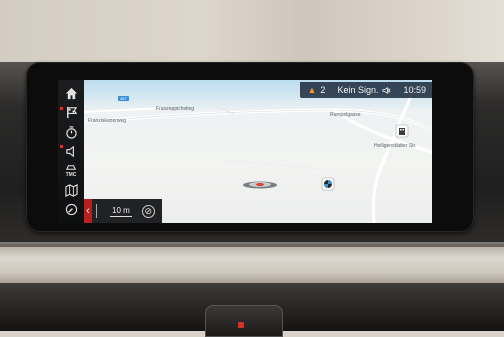 This screenshot has height=337, width=504. What do you see at coordinates (71, 190) in the screenshot?
I see `map-view-icon` at bounding box center [71, 190].